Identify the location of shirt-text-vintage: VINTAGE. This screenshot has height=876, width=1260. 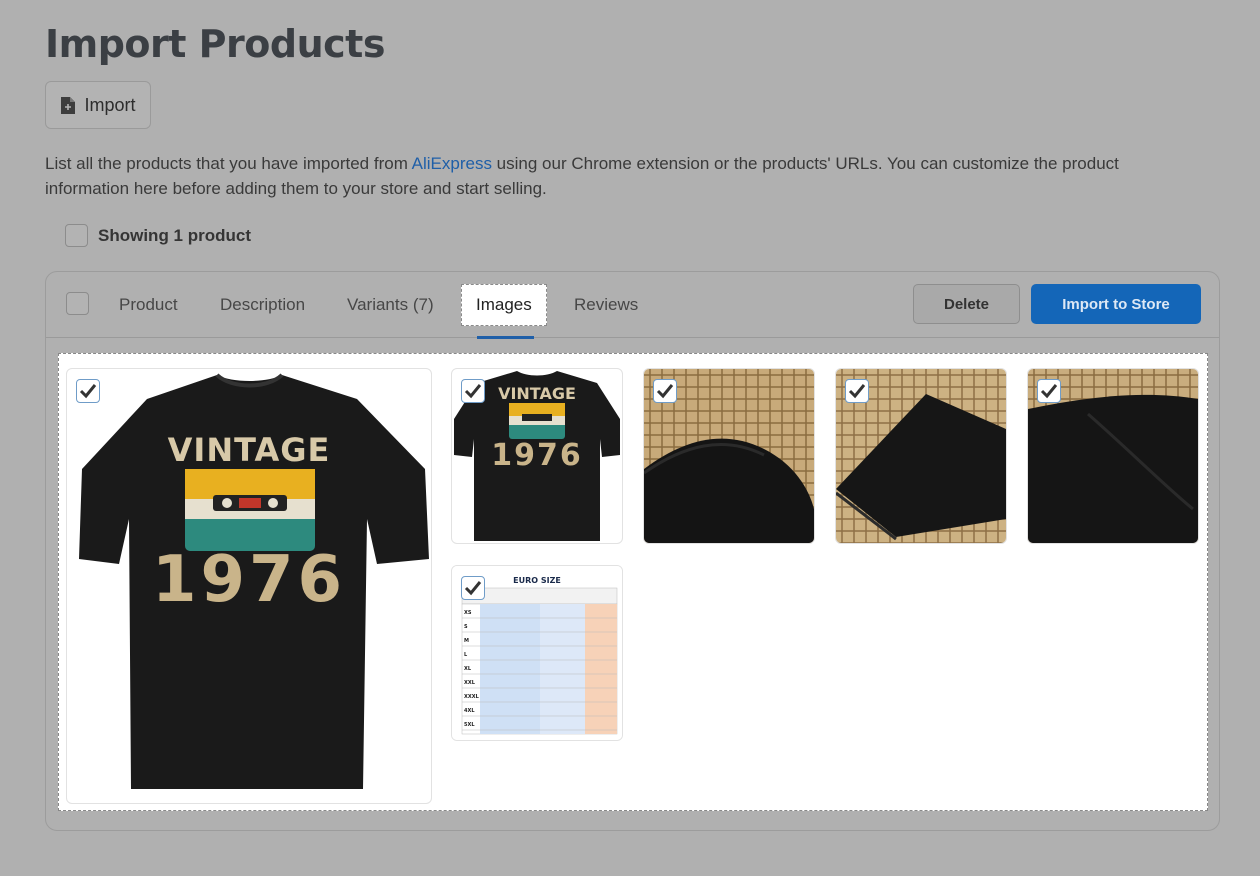
(249, 450).